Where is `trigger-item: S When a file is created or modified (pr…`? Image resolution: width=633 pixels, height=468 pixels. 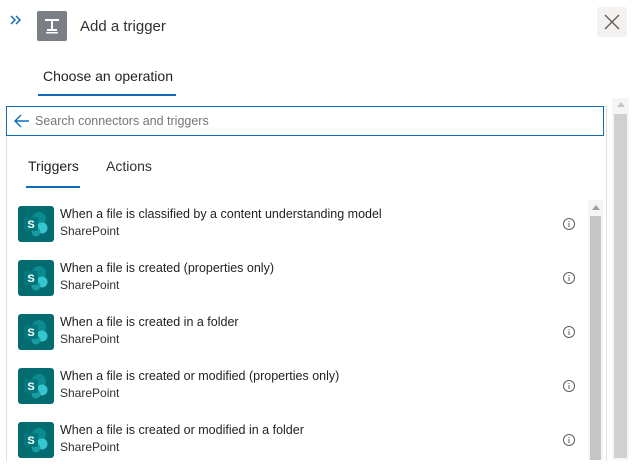
trigger-item: S When a file is created or modified (pr… is located at coordinates (303, 391).